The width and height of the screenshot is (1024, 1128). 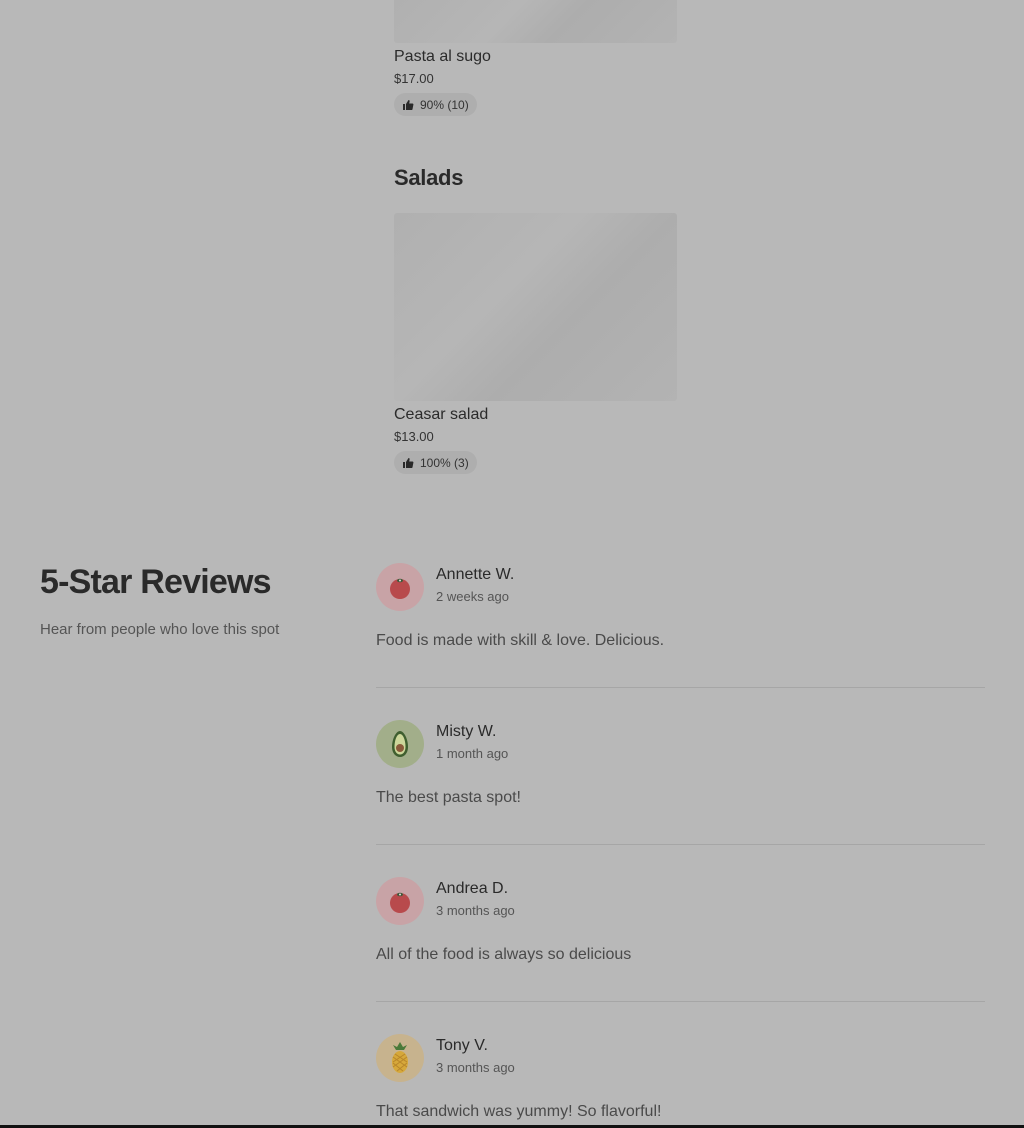 What do you see at coordinates (414, 78) in the screenshot?
I see `menu-item-price: $17.00` at bounding box center [414, 78].